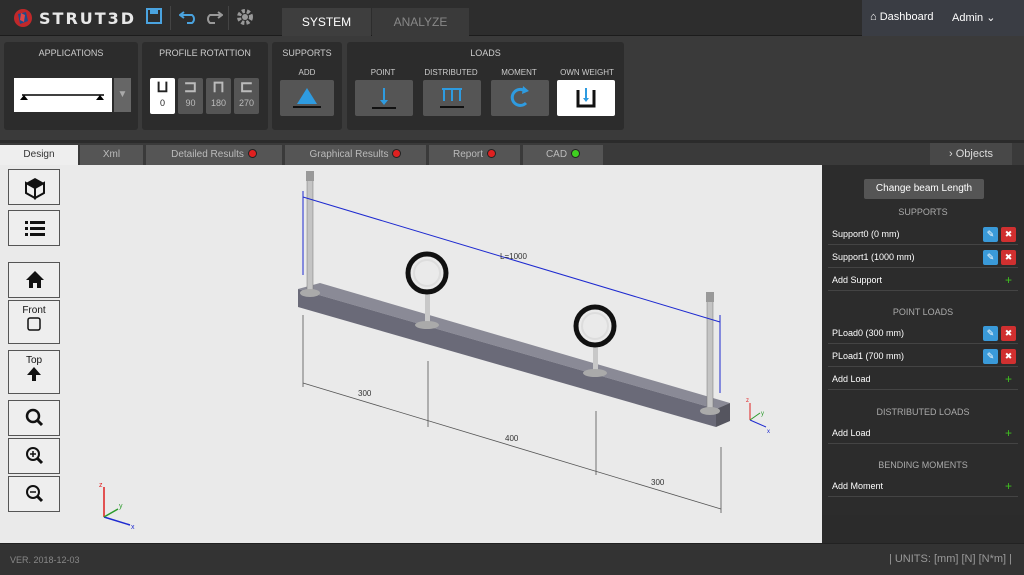 Image resolution: width=1024 pixels, height=575 pixels. Describe the element at coordinates (121, 506) in the screenshot. I see `axis-y-label: y` at that location.